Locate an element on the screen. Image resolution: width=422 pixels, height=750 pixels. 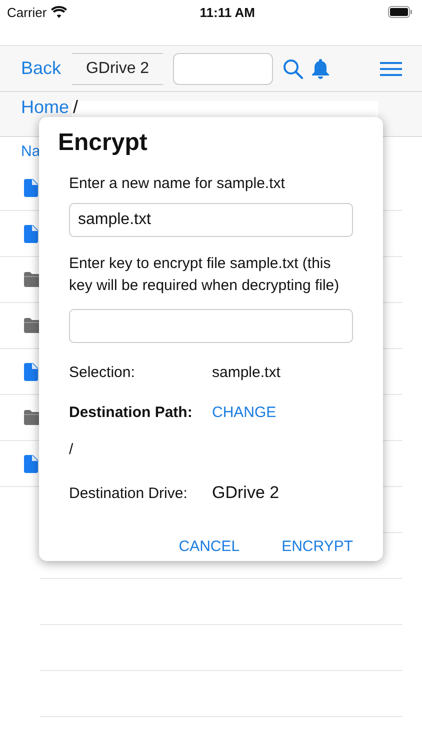
dialog-title: Encrypt is located at coordinates (103, 143).